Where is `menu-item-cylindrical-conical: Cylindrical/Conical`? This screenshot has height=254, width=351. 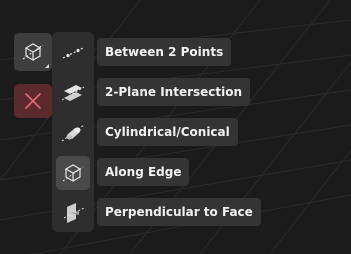
menu-item-cylindrical-conical: Cylindrical/Conical is located at coordinates (167, 132).